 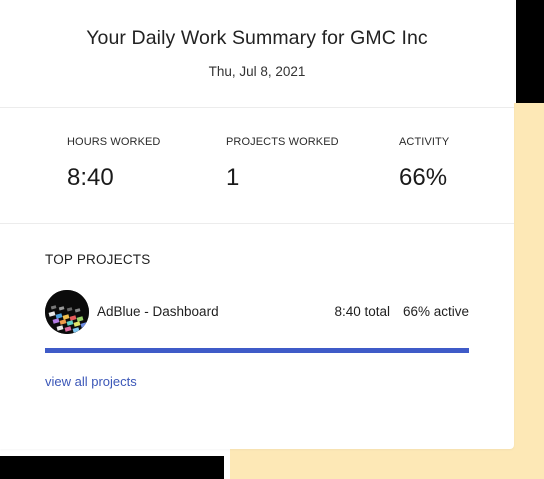 I want to click on stat-projects-worked: PROJECTS WORKED 1, so click(x=282, y=164).